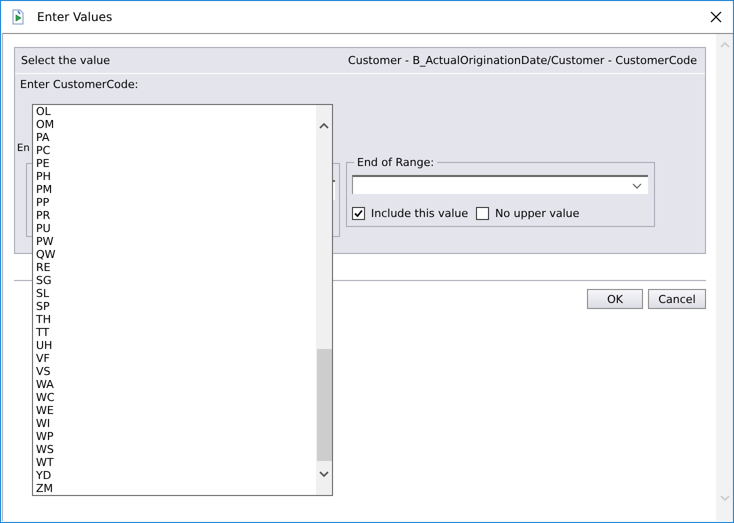 The image size is (734, 523). I want to click on list-item: PR, so click(176, 215).